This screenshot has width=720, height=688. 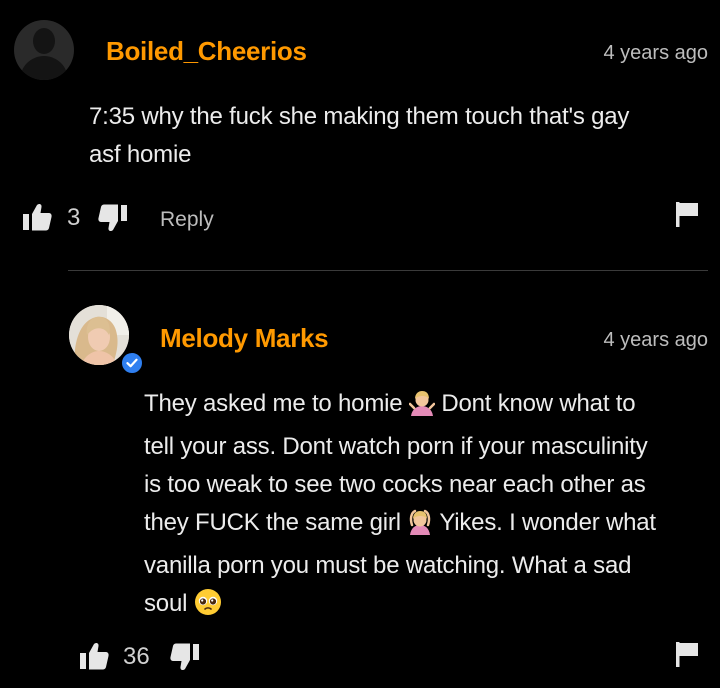 What do you see at coordinates (136, 656) in the screenshot?
I see `like-count: 36` at bounding box center [136, 656].